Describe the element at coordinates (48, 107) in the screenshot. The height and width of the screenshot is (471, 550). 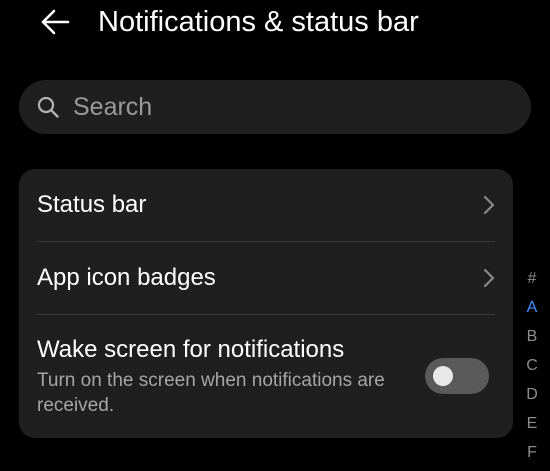
I see `search-icon` at that location.